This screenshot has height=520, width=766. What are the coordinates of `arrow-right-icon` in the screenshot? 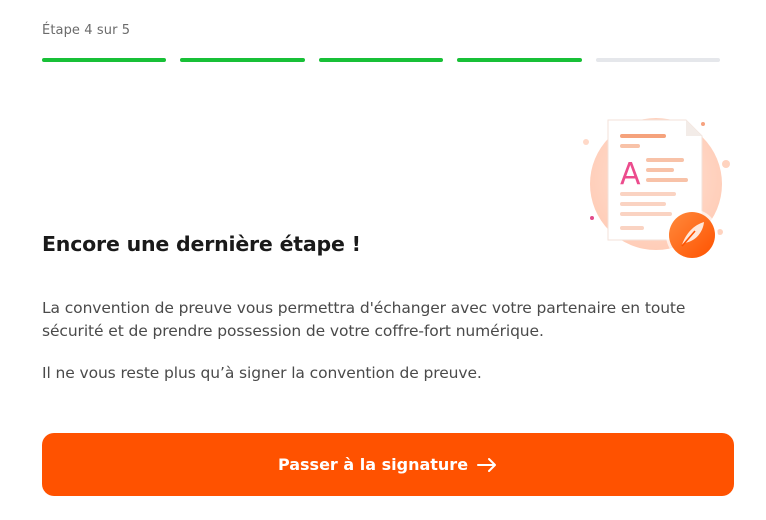 It's located at (487, 465).